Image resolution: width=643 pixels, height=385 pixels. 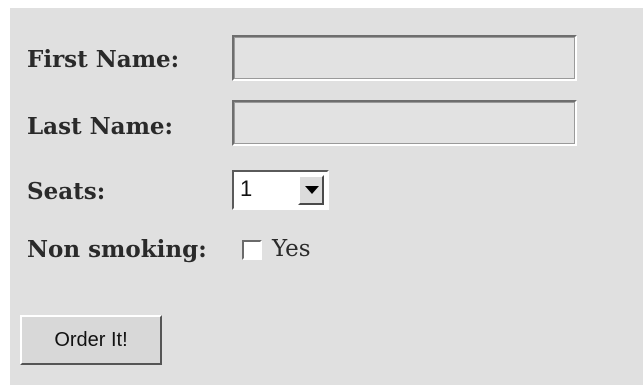 I want to click on last-name-input, so click(x=404, y=123).